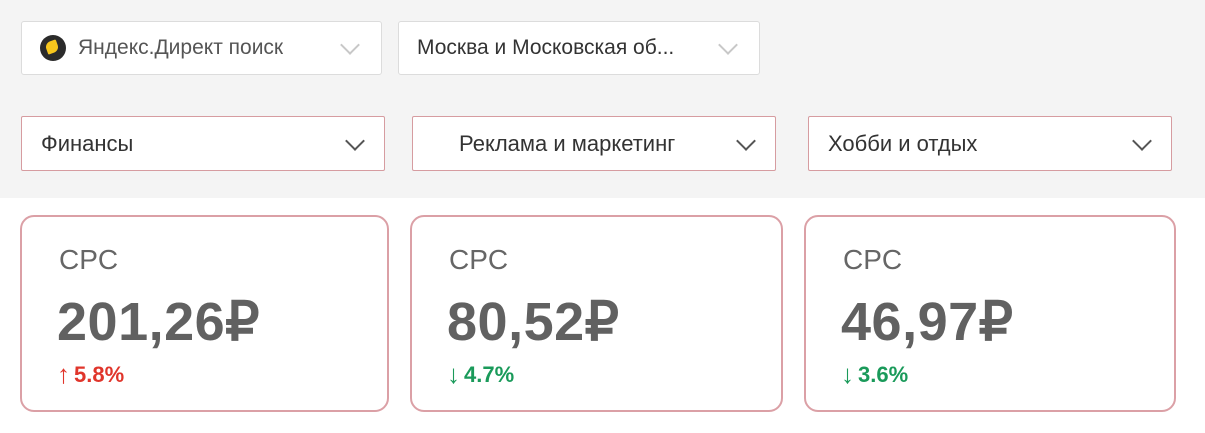 The width and height of the screenshot is (1205, 433). I want to click on metric-delta: ↓ 4.7%, so click(480, 374).